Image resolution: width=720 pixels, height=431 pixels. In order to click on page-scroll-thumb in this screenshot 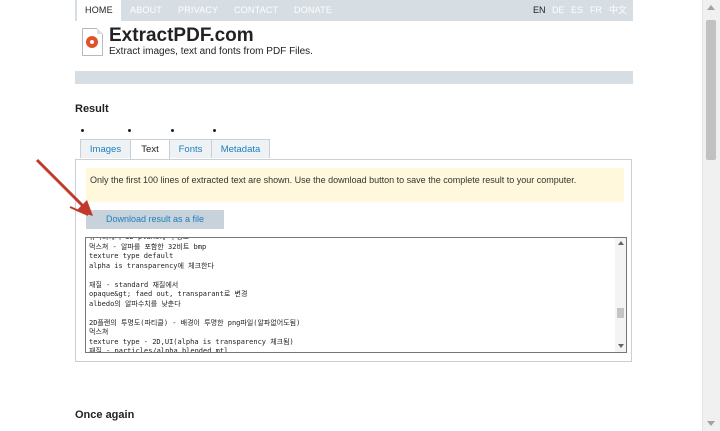, I will do `click(711, 90)`.